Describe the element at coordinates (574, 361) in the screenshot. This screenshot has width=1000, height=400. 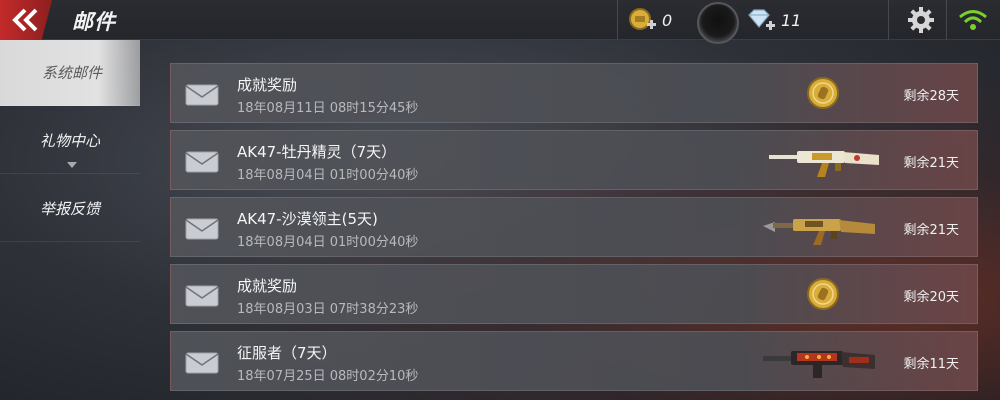
I see `mail-item: 征服者（7天） 18年07月25日 08时02分10秒 剩余11天` at that location.